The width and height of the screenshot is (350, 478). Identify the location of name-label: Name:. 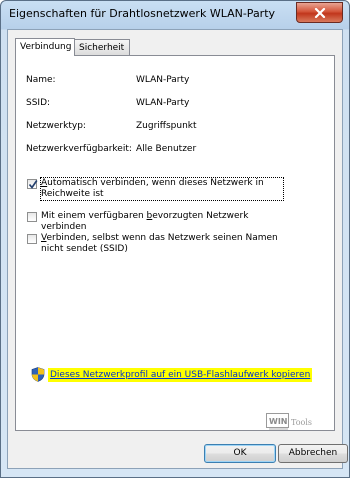
(41, 80).